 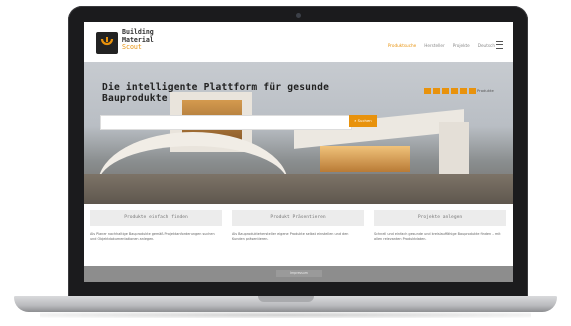 What do you see at coordinates (107, 43) in the screenshot?
I see `logo-icon` at bounding box center [107, 43].